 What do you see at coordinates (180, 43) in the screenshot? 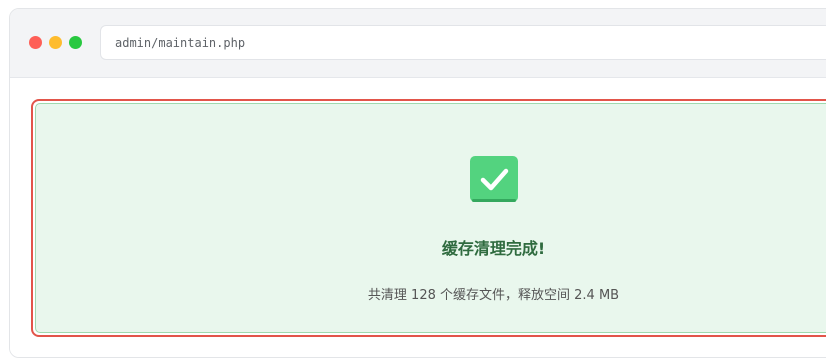
I see `address-bar-url: admin/maintain.php` at bounding box center [180, 43].